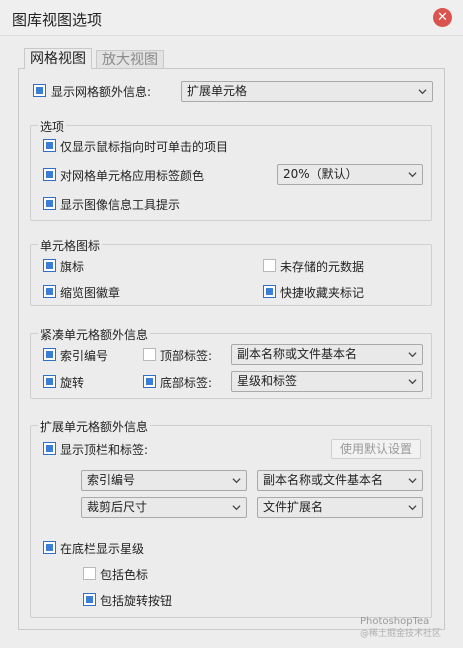  I want to click on show-image-info-tooltips-label: 显示图像信息工具提示, so click(120, 205).